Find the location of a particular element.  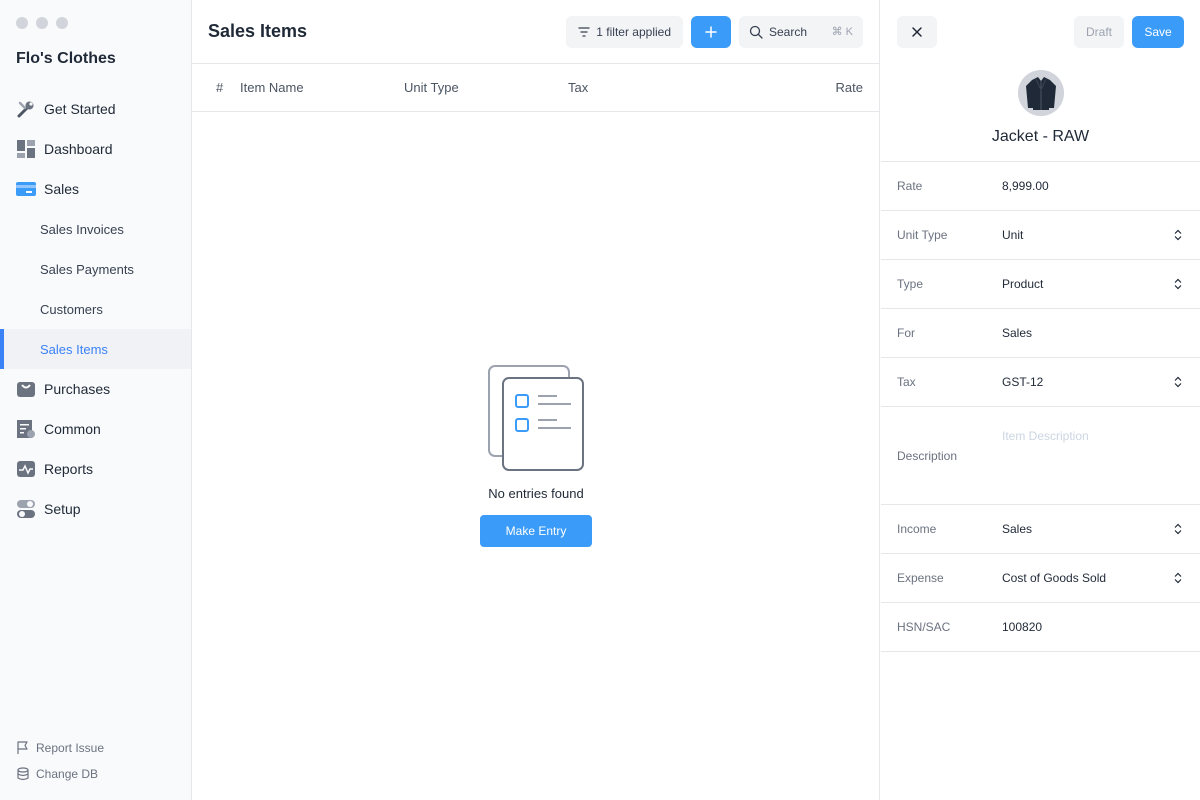

field-label: Expense is located at coordinates (920, 578).